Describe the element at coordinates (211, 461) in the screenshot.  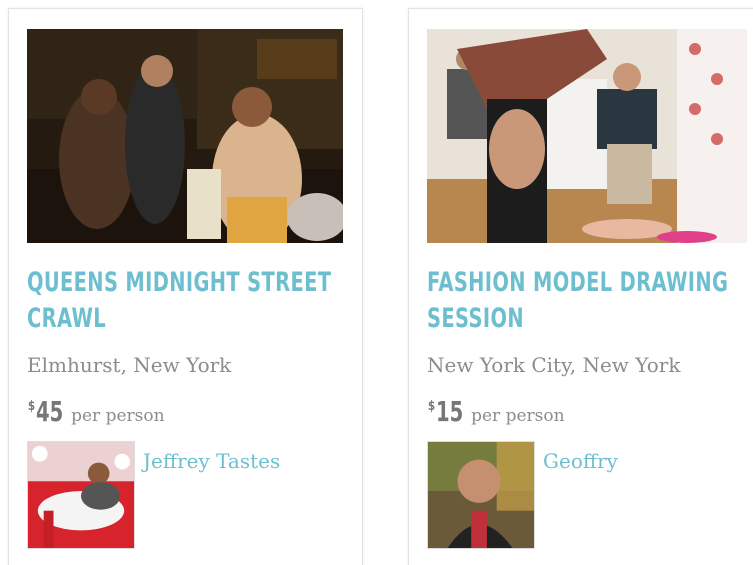
I see `host-name: Jeffrey Tastes` at that location.